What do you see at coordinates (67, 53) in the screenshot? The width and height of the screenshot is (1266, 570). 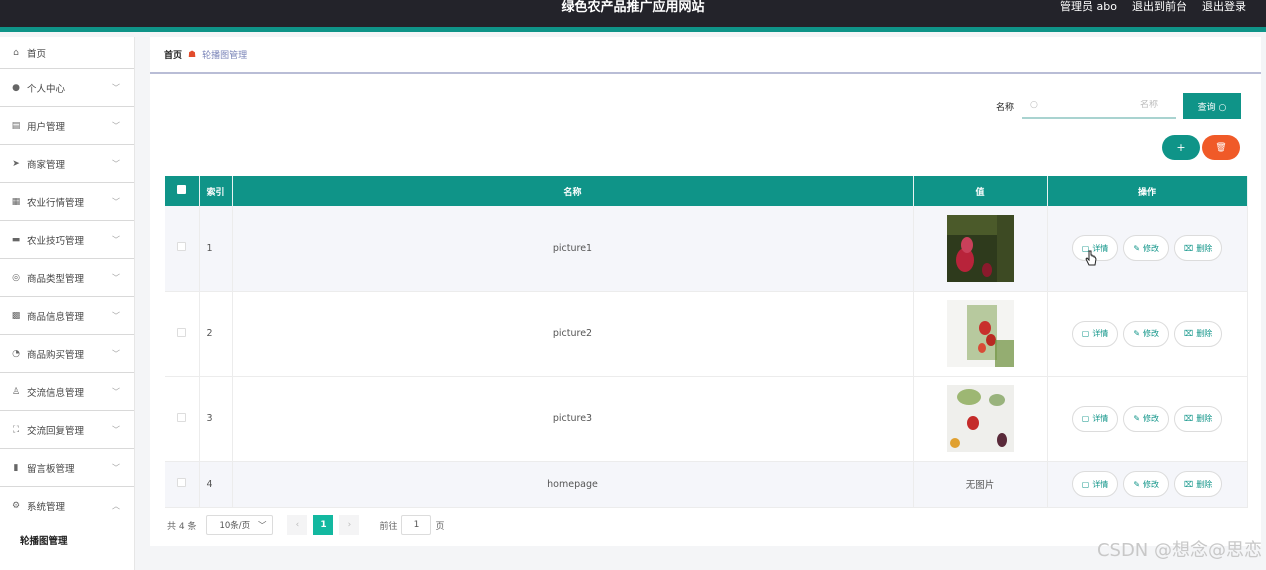 I see `sidebar-item-home: ⌂ 首页` at bounding box center [67, 53].